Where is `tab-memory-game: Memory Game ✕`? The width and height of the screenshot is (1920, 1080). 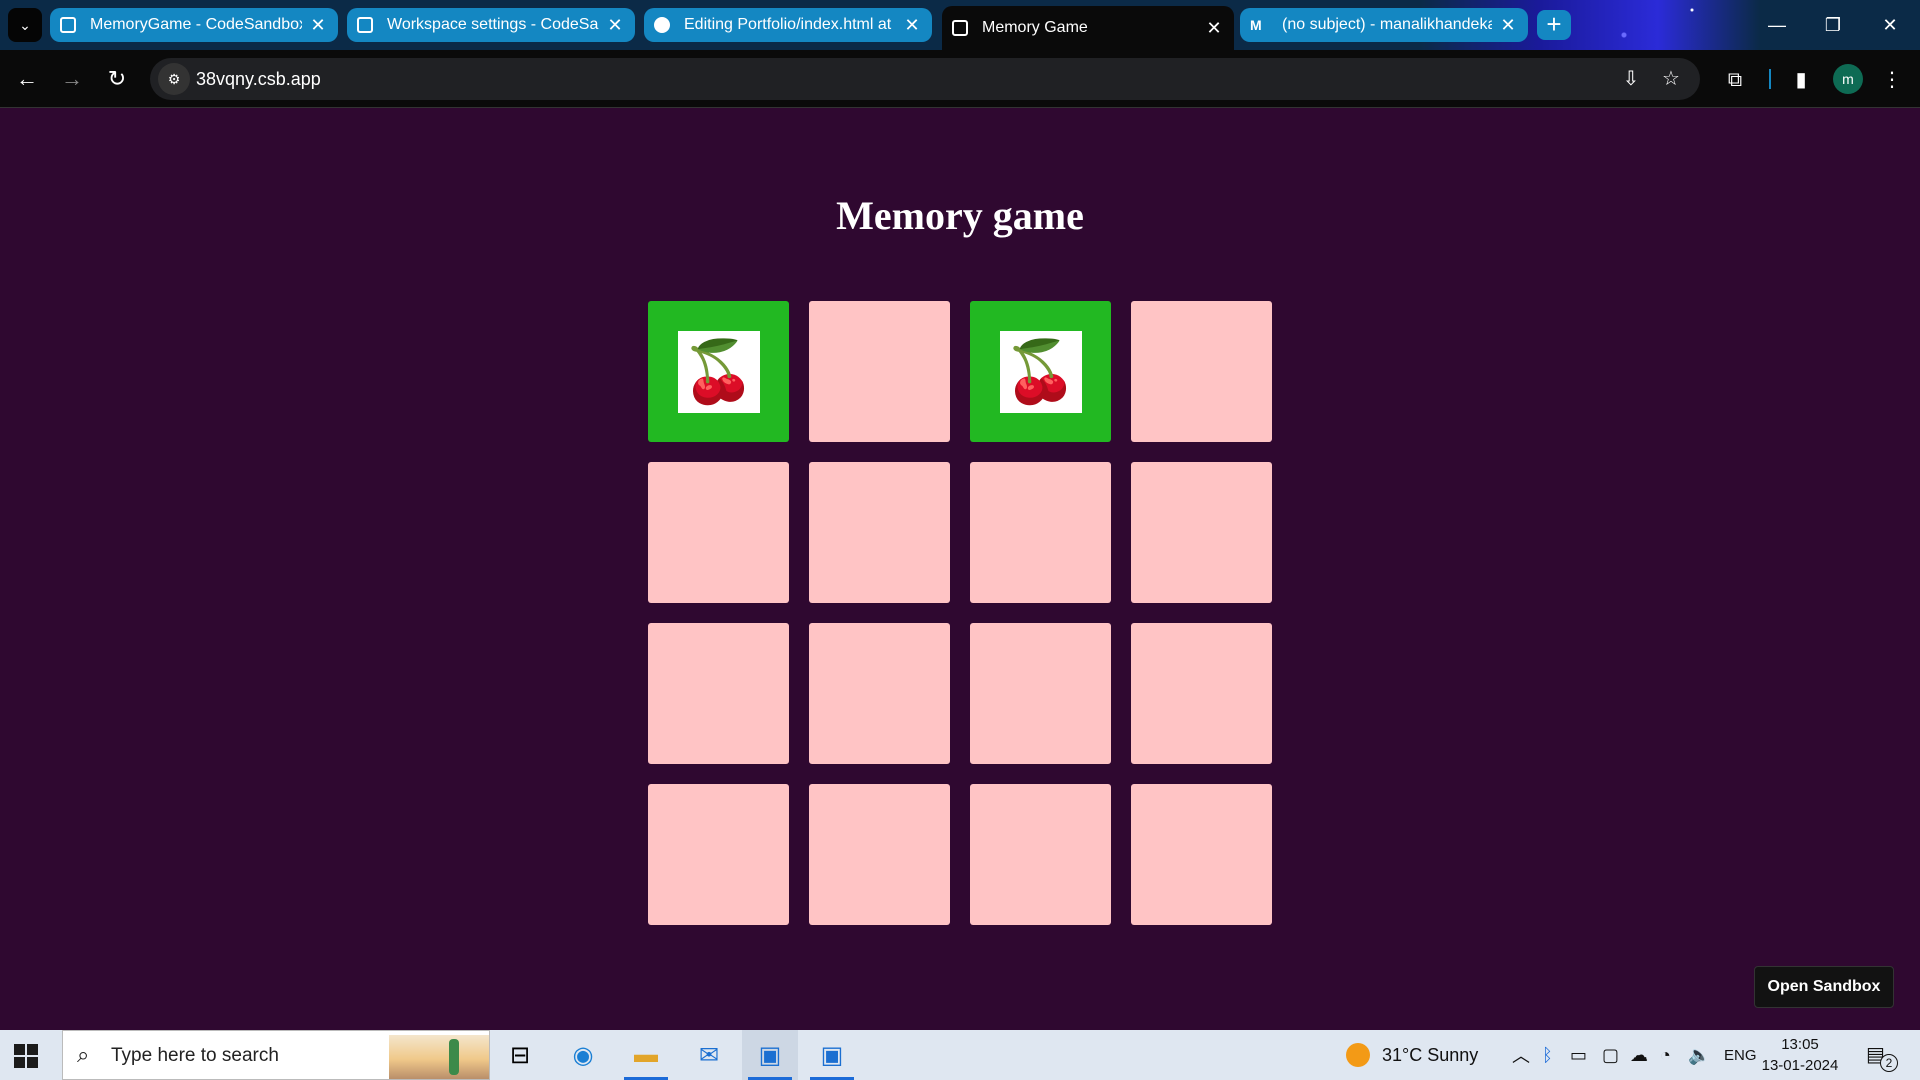 tab-memory-game: Memory Game ✕ is located at coordinates (1088, 28).